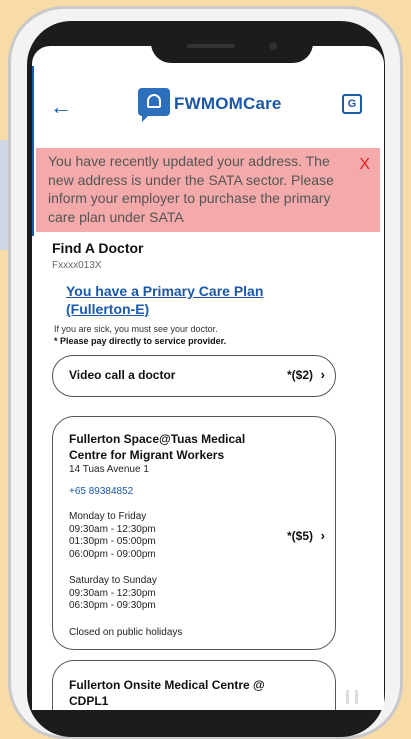 The height and width of the screenshot is (739, 411). Describe the element at coordinates (211, 46) in the screenshot. I see `speaker-grille` at that location.